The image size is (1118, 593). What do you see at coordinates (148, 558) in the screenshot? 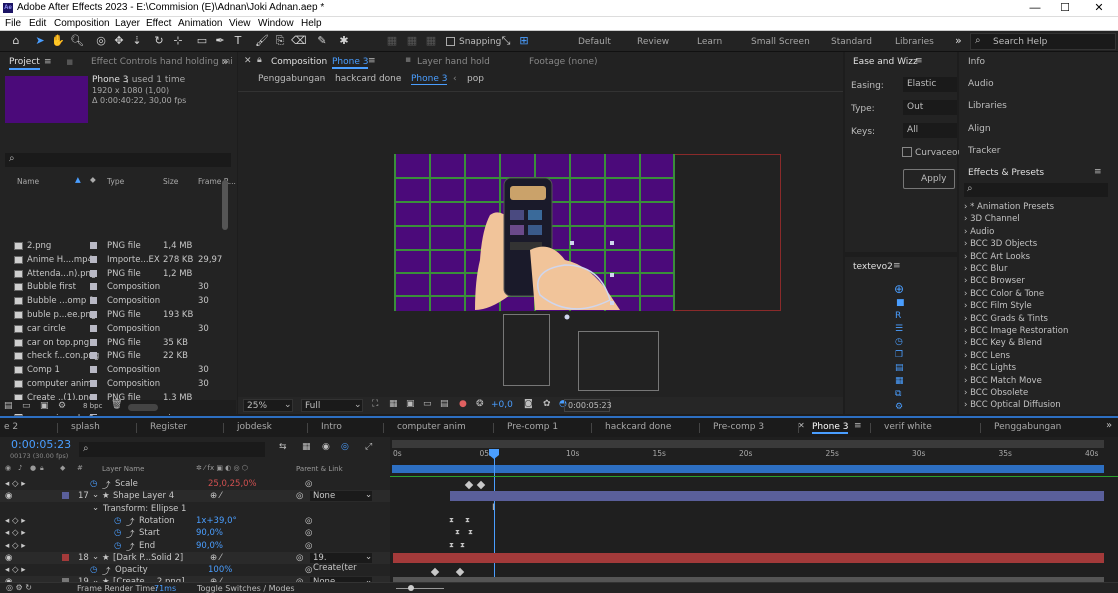
I see `layer-name: [Dark P...Solid 2]` at bounding box center [148, 558].